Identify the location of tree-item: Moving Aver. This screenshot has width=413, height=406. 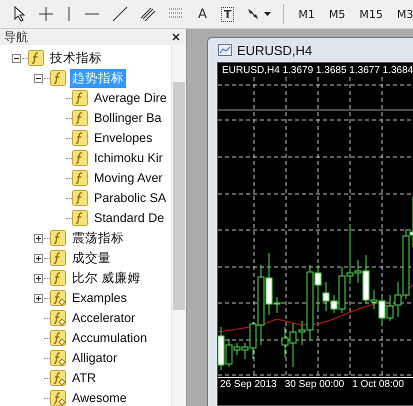
(128, 178).